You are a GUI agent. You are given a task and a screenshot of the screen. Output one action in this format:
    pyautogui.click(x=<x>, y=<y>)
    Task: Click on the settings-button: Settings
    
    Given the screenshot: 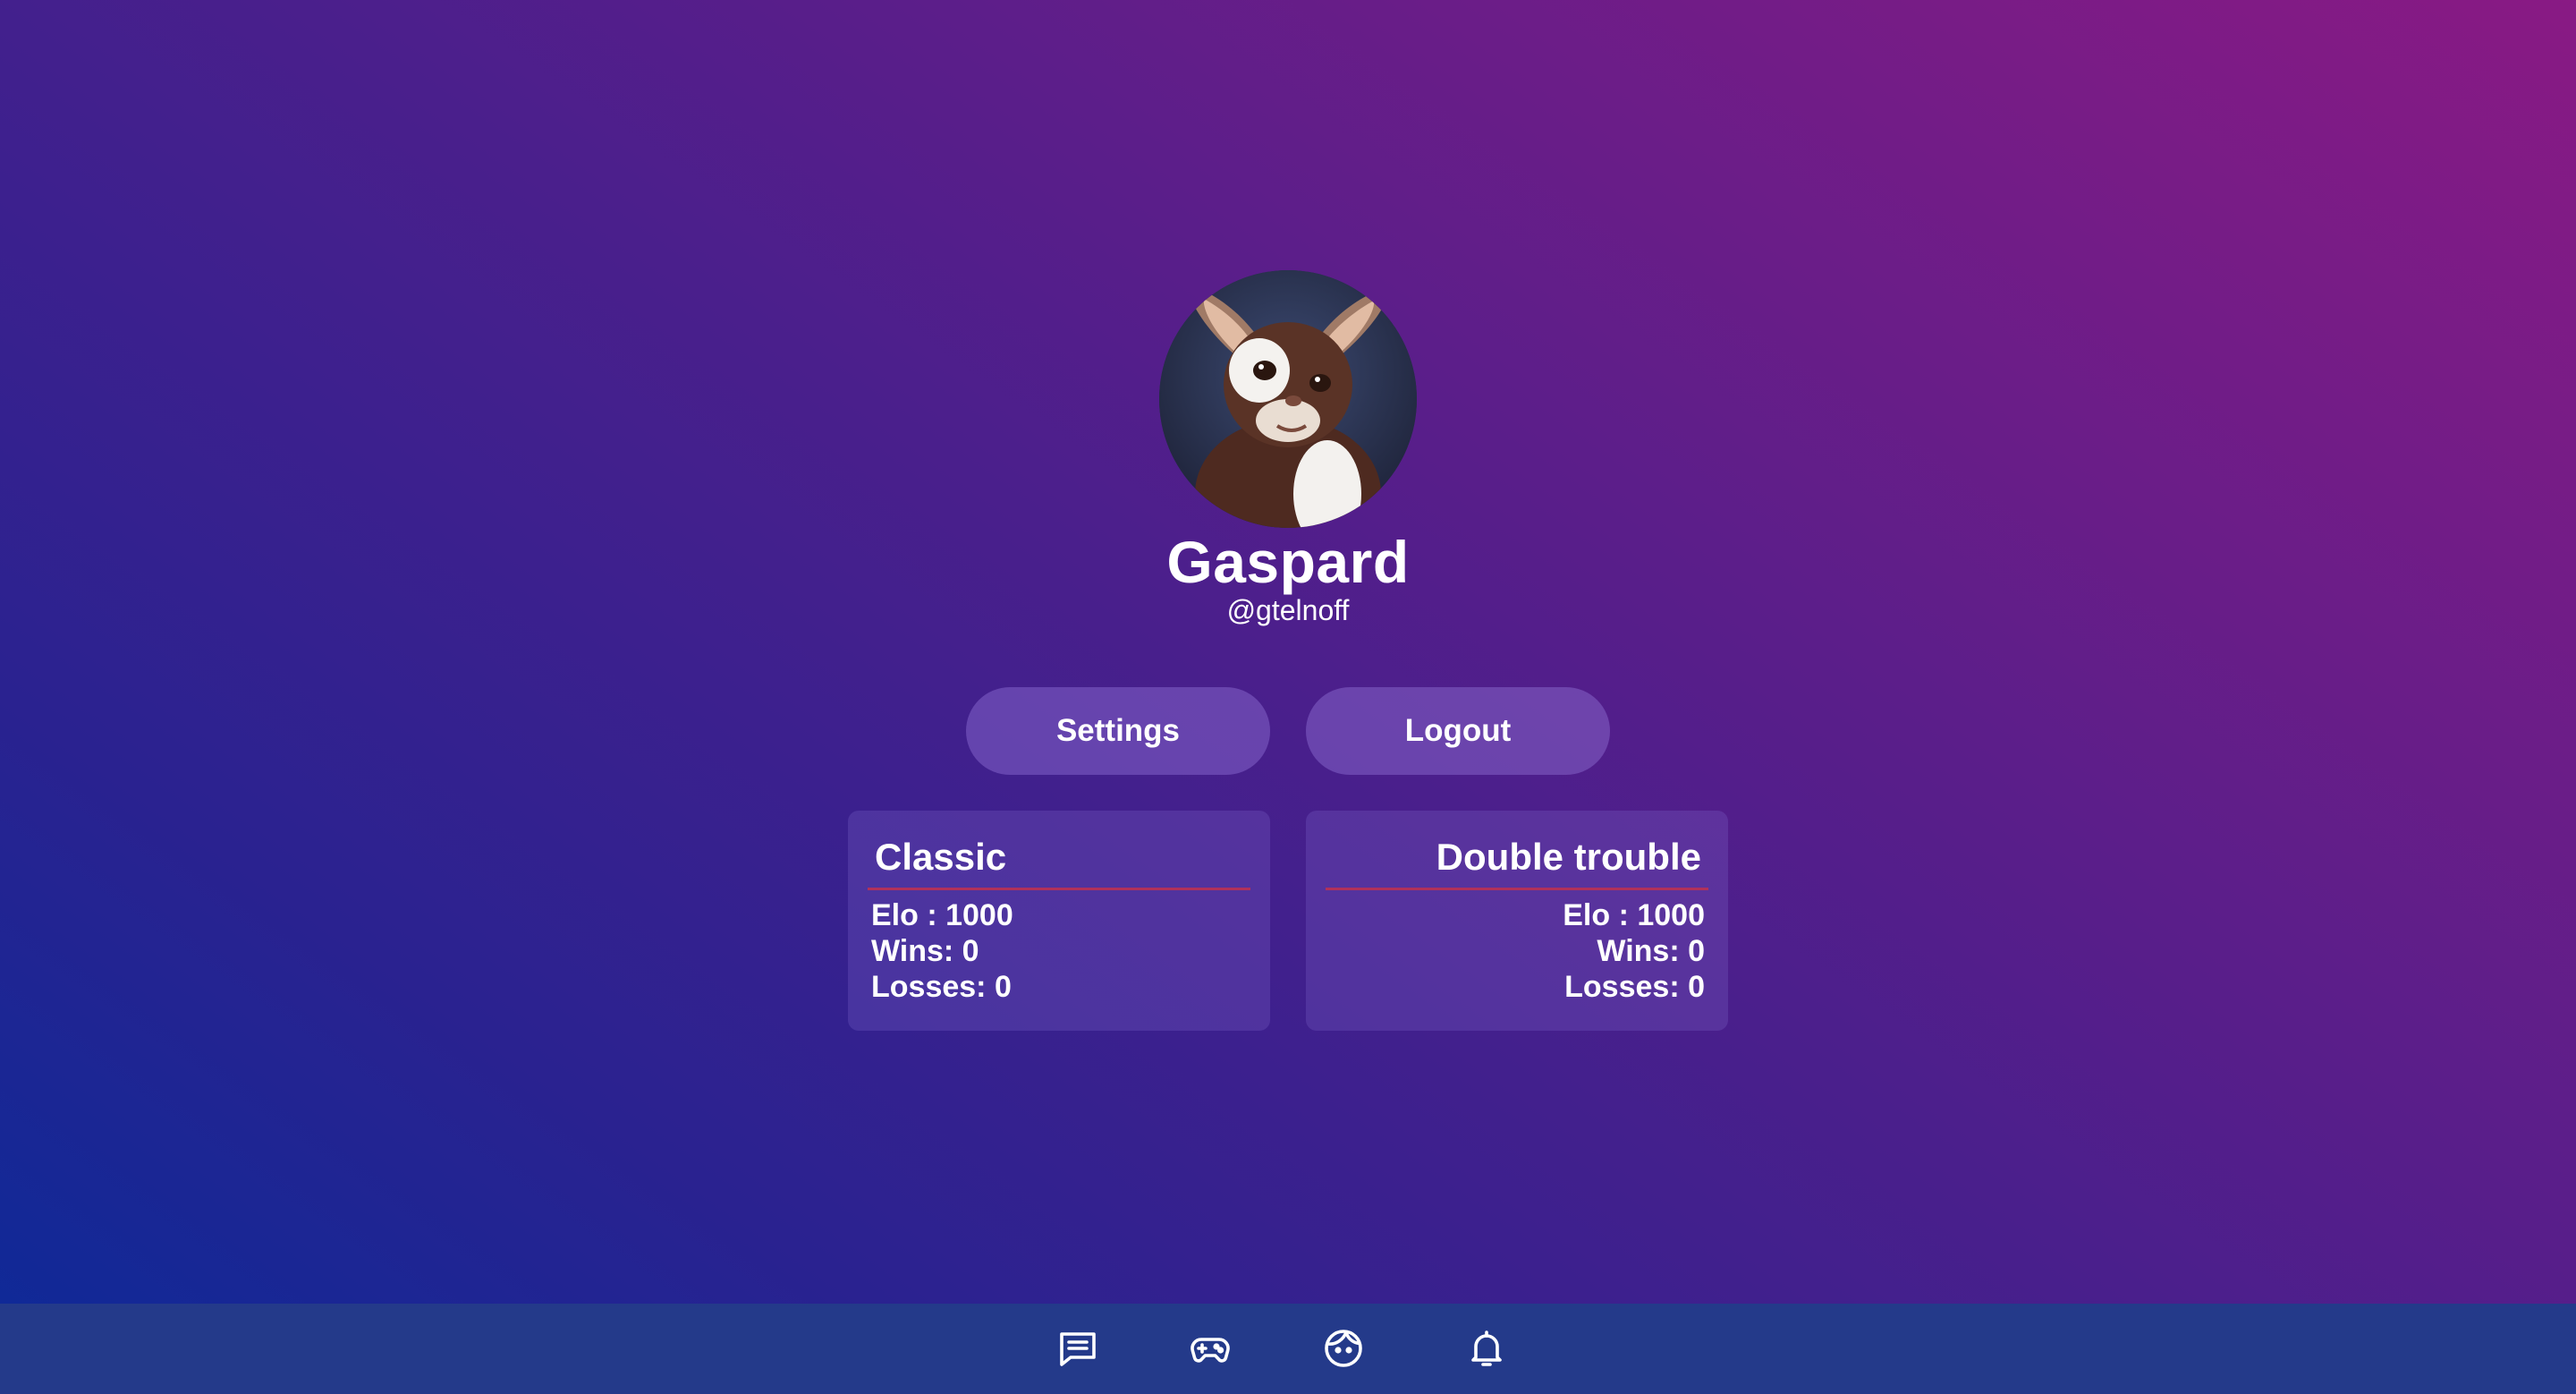 What is the action you would take?
    pyautogui.click(x=1118, y=731)
    